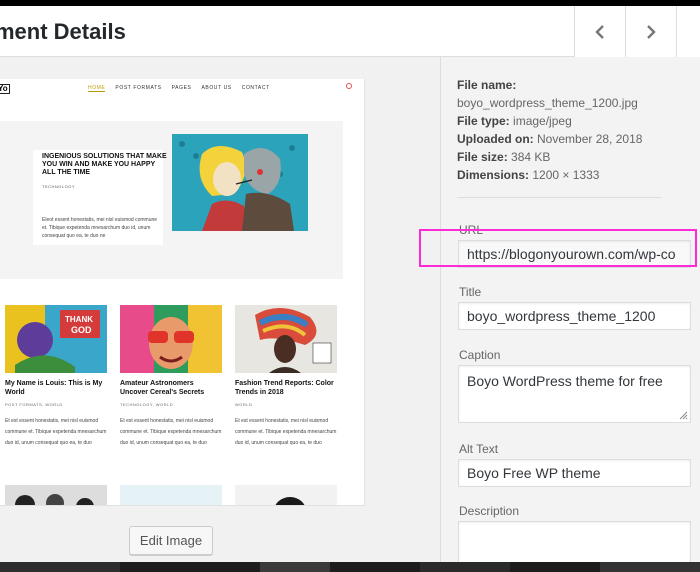 Image resolution: width=700 pixels, height=572 pixels. What do you see at coordinates (240, 182) in the screenshot?
I see `preview-hero-artwork` at bounding box center [240, 182].